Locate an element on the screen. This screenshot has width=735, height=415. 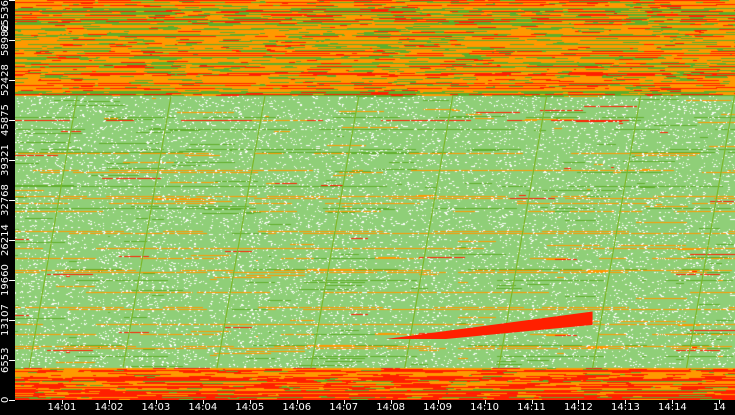
x-tick-label: 14:01 is located at coordinates (62, 407).